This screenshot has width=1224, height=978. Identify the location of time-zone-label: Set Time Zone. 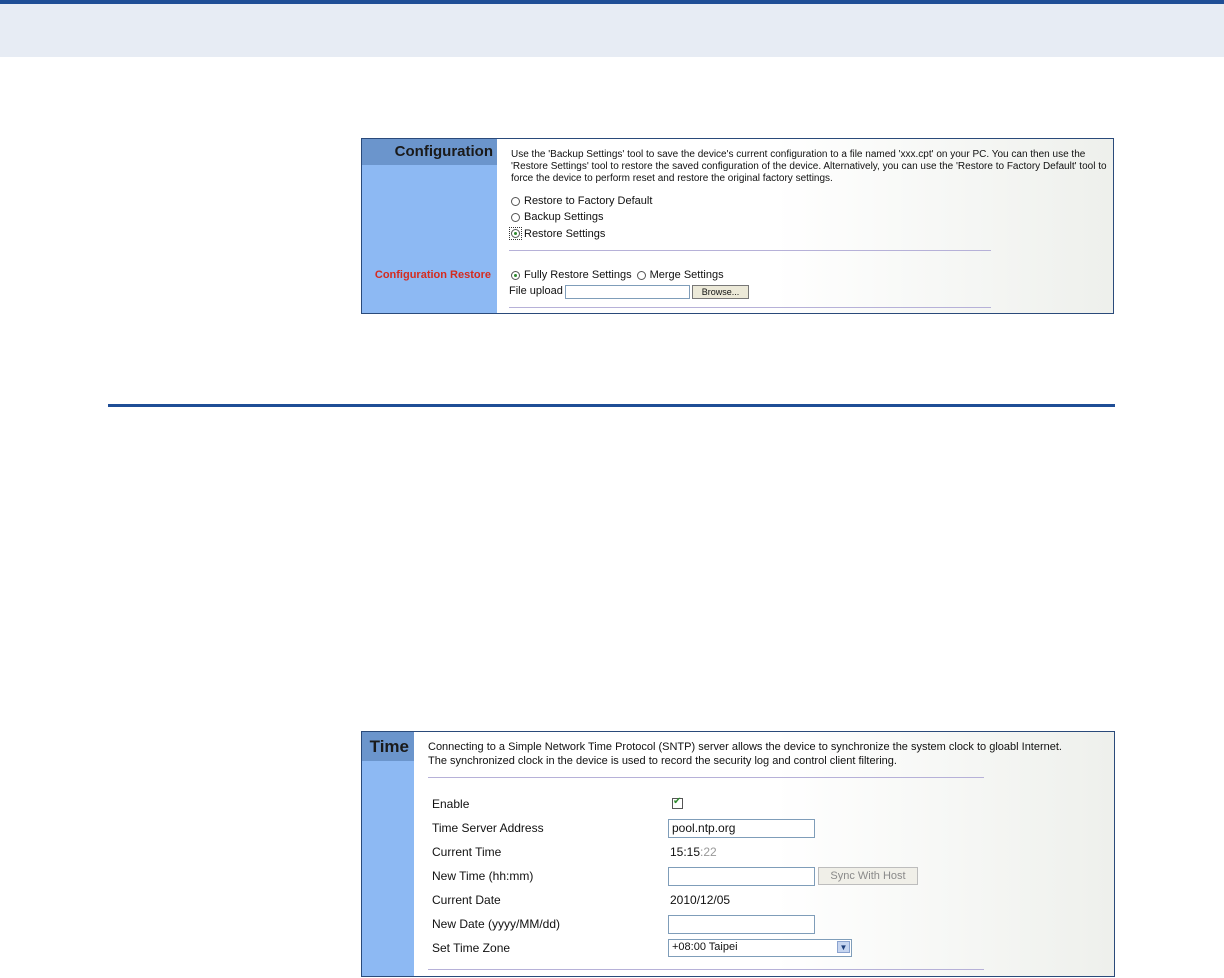
(471, 948).